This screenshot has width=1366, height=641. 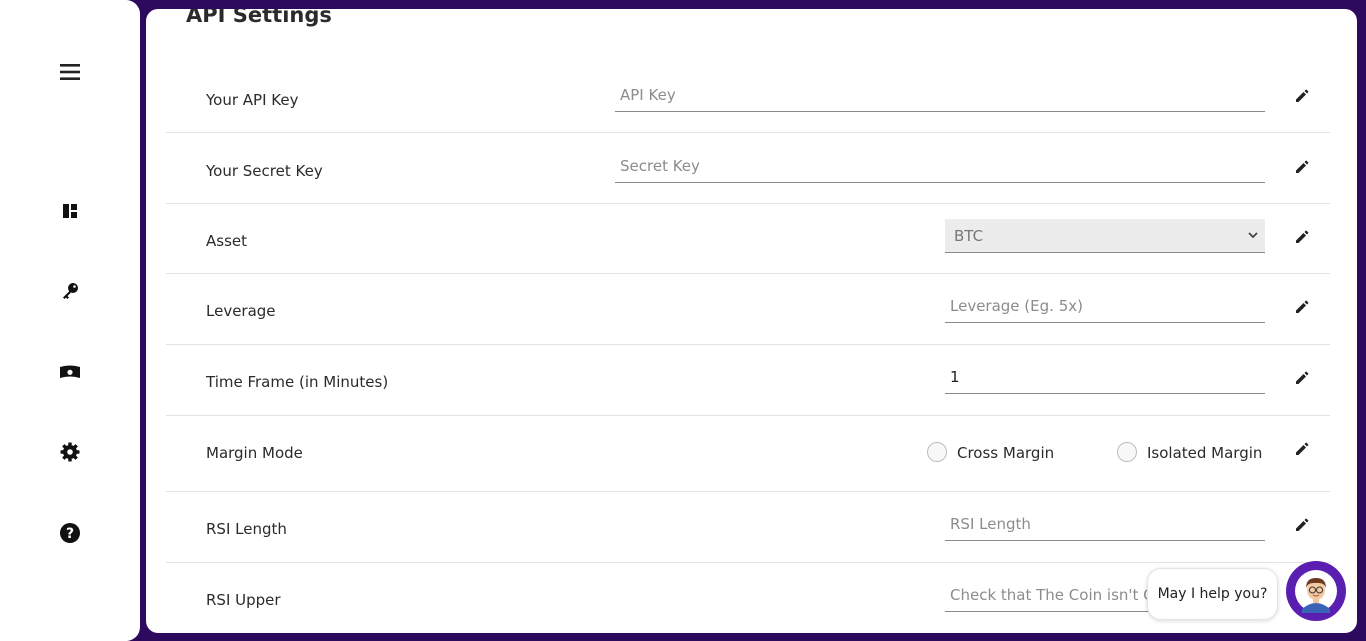 I want to click on edit-time-frame-button, so click(x=1302, y=378).